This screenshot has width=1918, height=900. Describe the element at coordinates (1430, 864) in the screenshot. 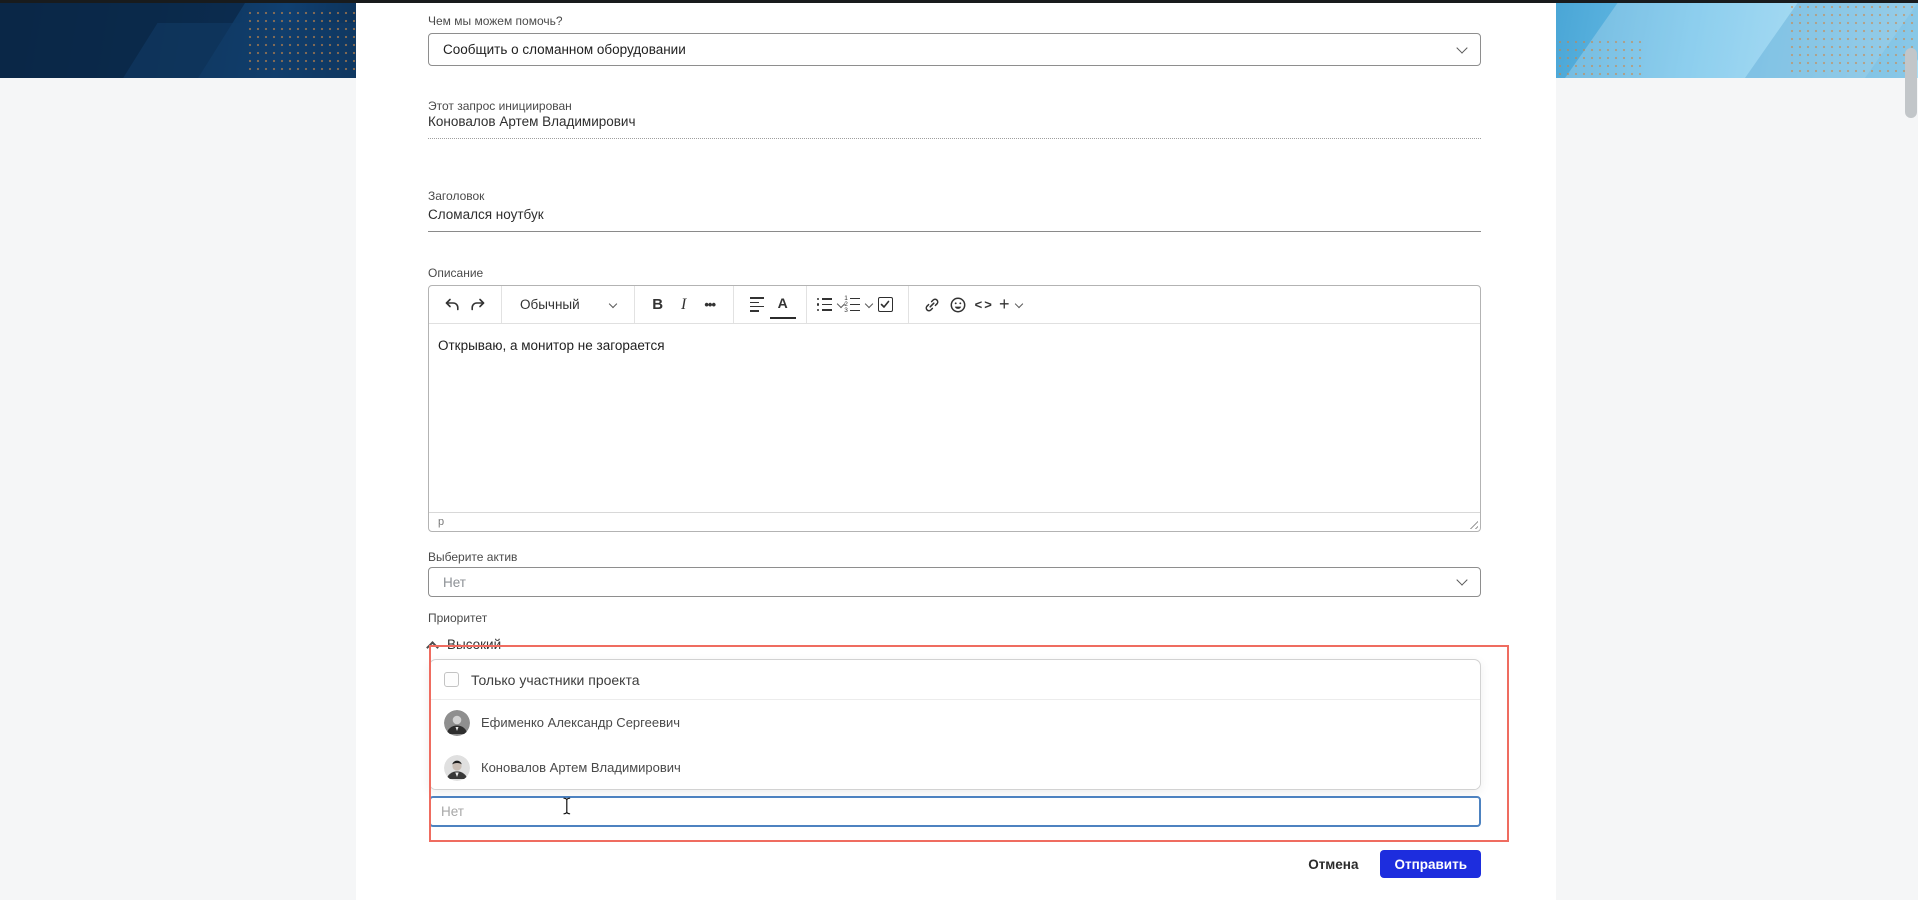

I see `submit-button: Отправить` at that location.